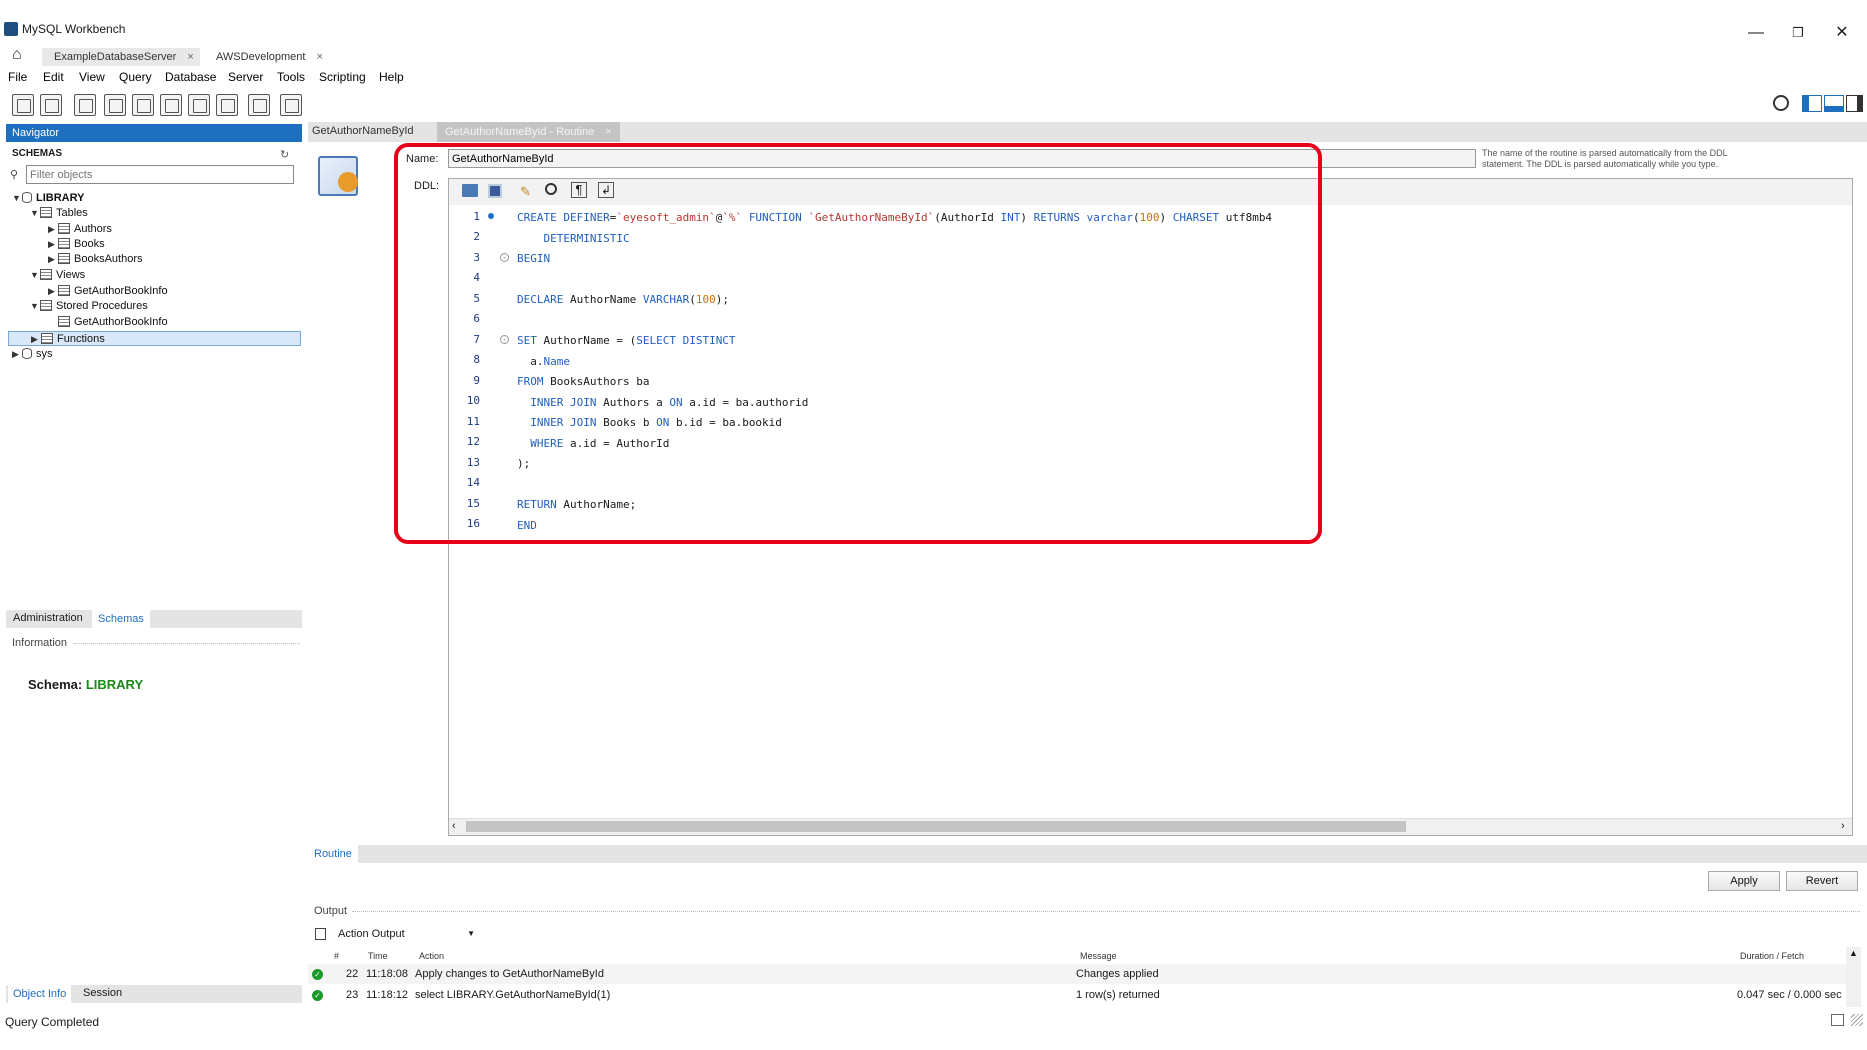 This screenshot has height=1050, width=1867. What do you see at coordinates (1756, 33) in the screenshot?
I see `minimize-button: —` at bounding box center [1756, 33].